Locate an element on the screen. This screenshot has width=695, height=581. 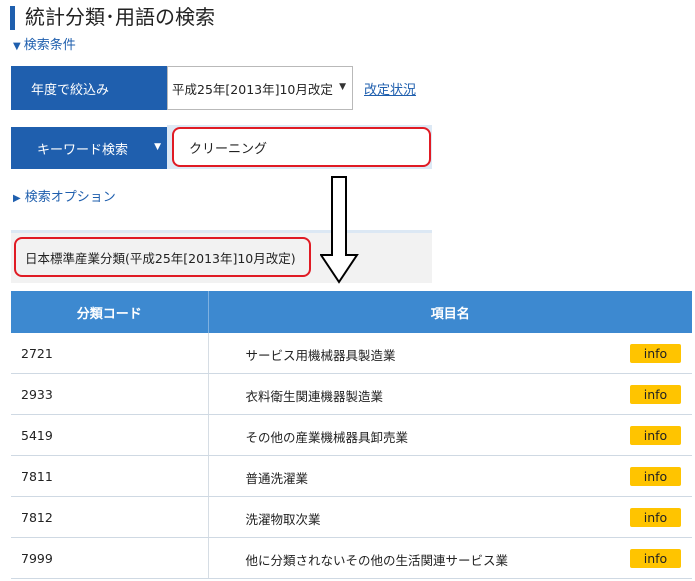
row-name-link: 他に分類されないその他の生活関連サービス業 is located at coordinates (377, 559).